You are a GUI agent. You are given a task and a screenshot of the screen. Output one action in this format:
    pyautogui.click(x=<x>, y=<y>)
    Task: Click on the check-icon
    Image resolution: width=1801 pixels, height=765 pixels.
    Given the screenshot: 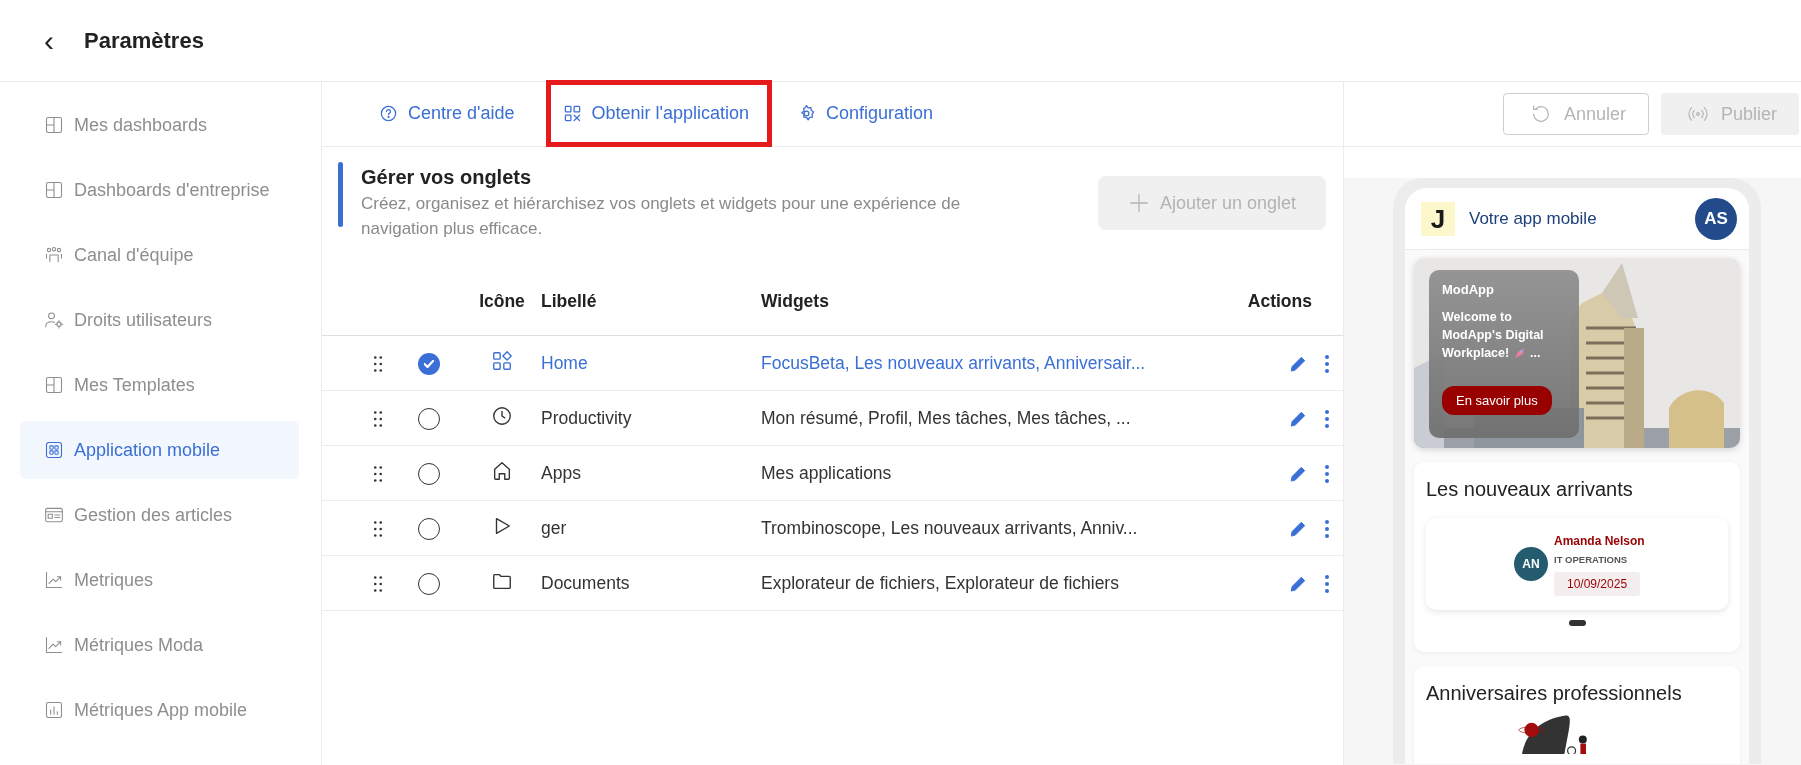 What is the action you would take?
    pyautogui.click(x=429, y=364)
    